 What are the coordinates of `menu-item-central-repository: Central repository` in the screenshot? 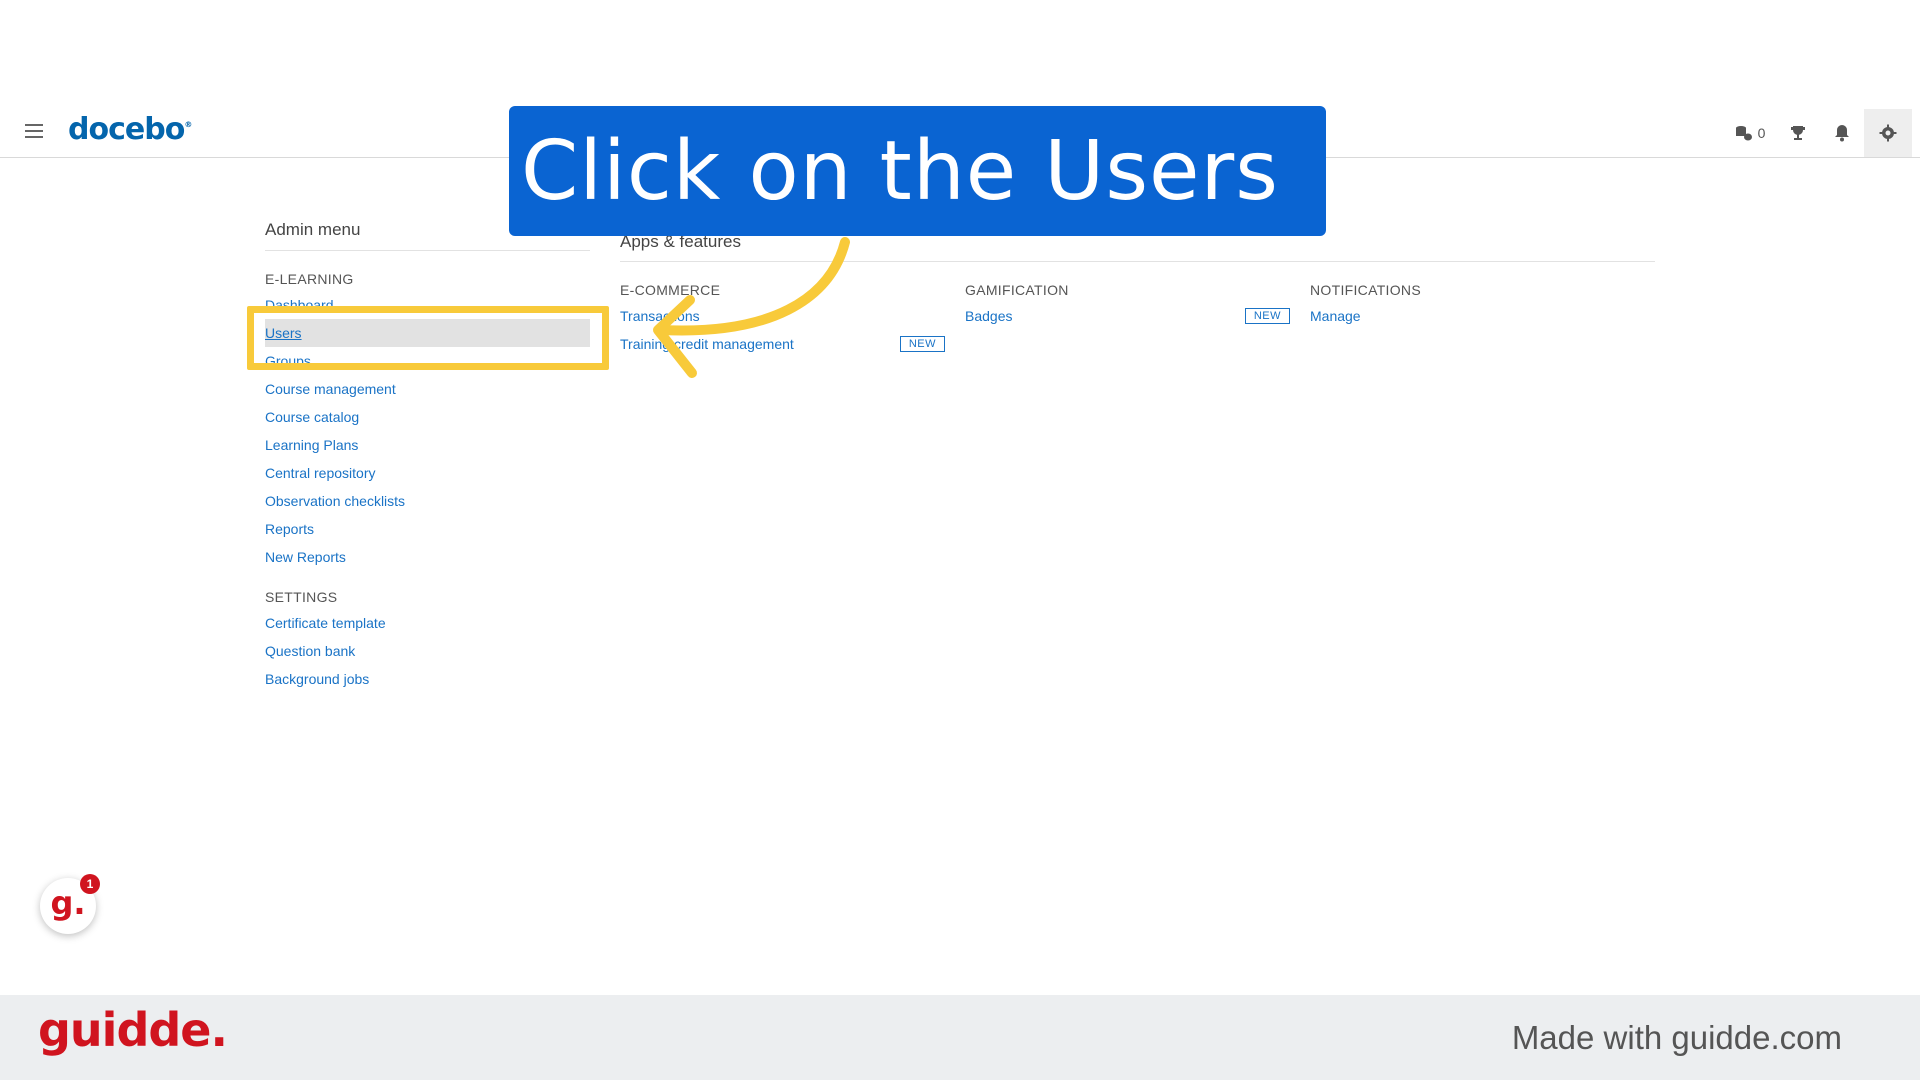 It's located at (427, 473).